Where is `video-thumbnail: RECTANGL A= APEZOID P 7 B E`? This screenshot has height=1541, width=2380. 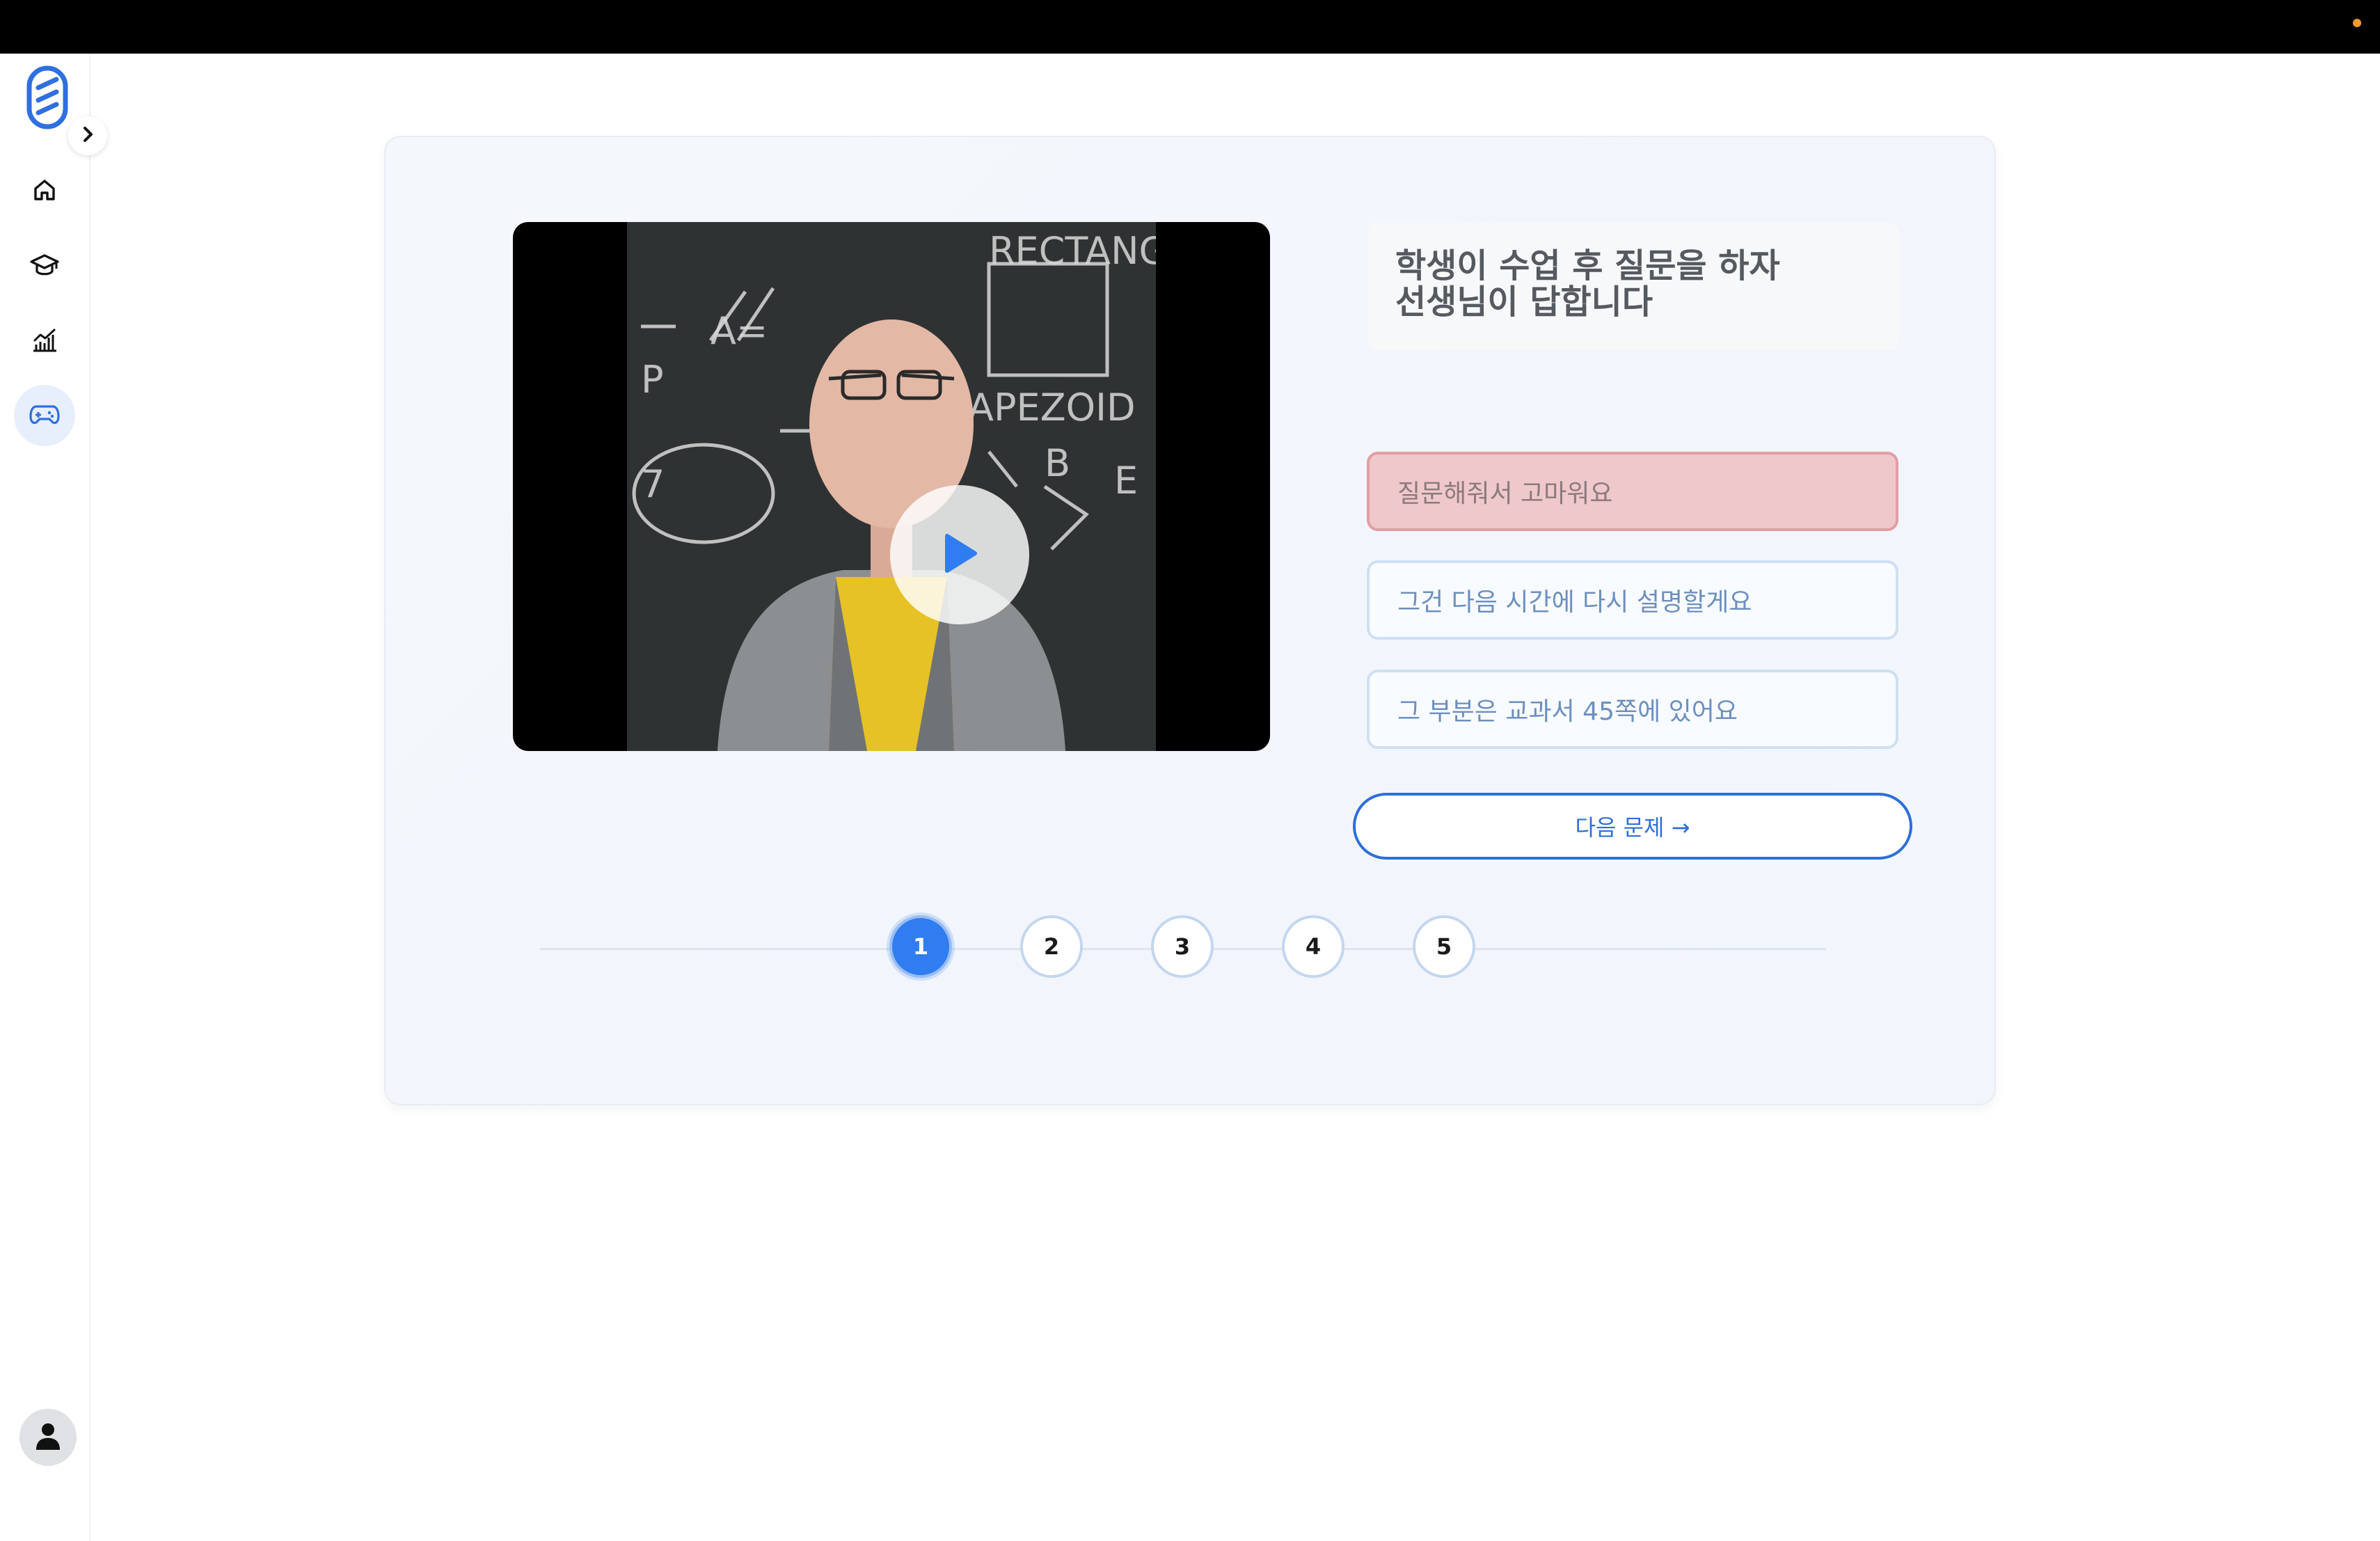 video-thumbnail: RECTANGL A= APEZOID P 7 B E is located at coordinates (892, 486).